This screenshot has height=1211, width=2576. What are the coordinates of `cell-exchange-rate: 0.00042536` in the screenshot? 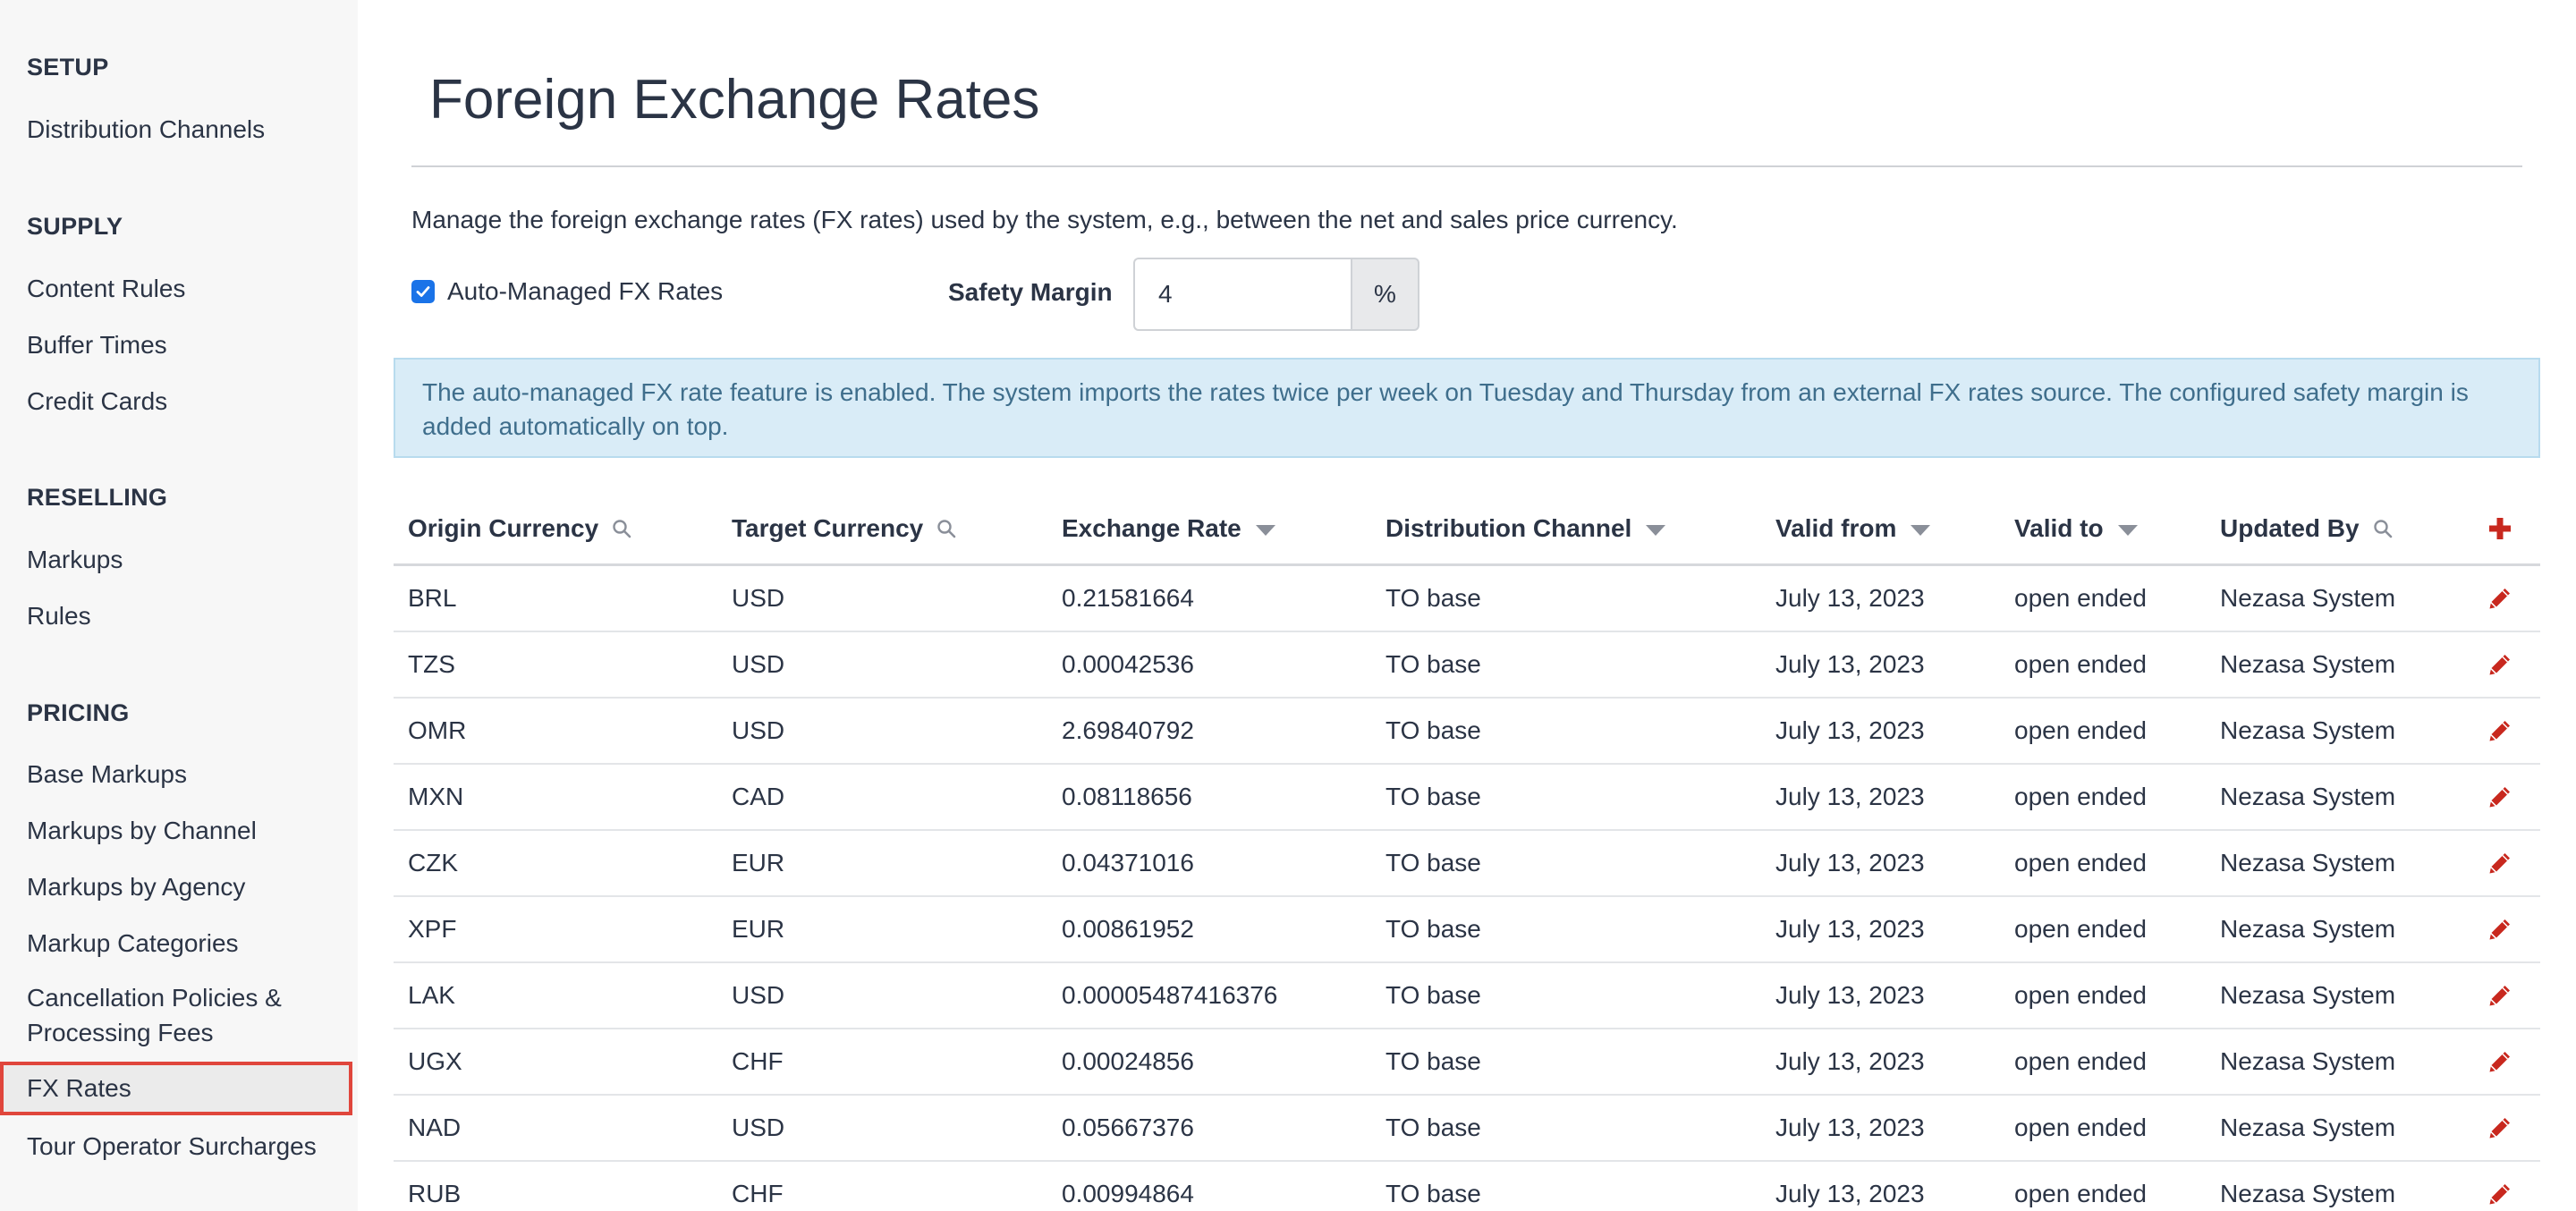 It's located at (1128, 664).